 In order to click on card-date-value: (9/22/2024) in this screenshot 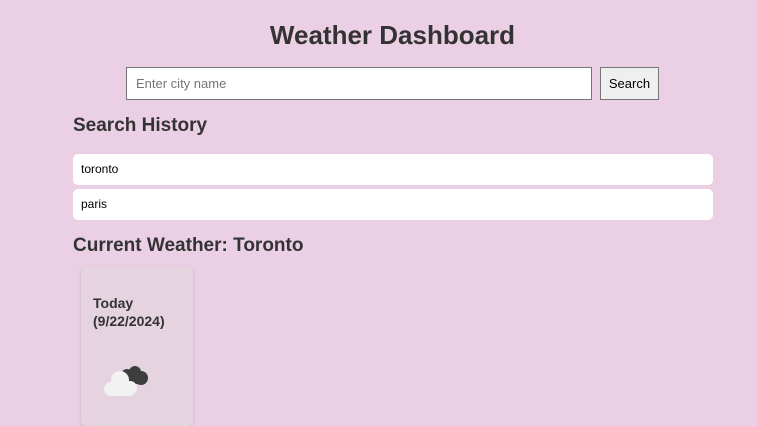, I will do `click(129, 321)`.